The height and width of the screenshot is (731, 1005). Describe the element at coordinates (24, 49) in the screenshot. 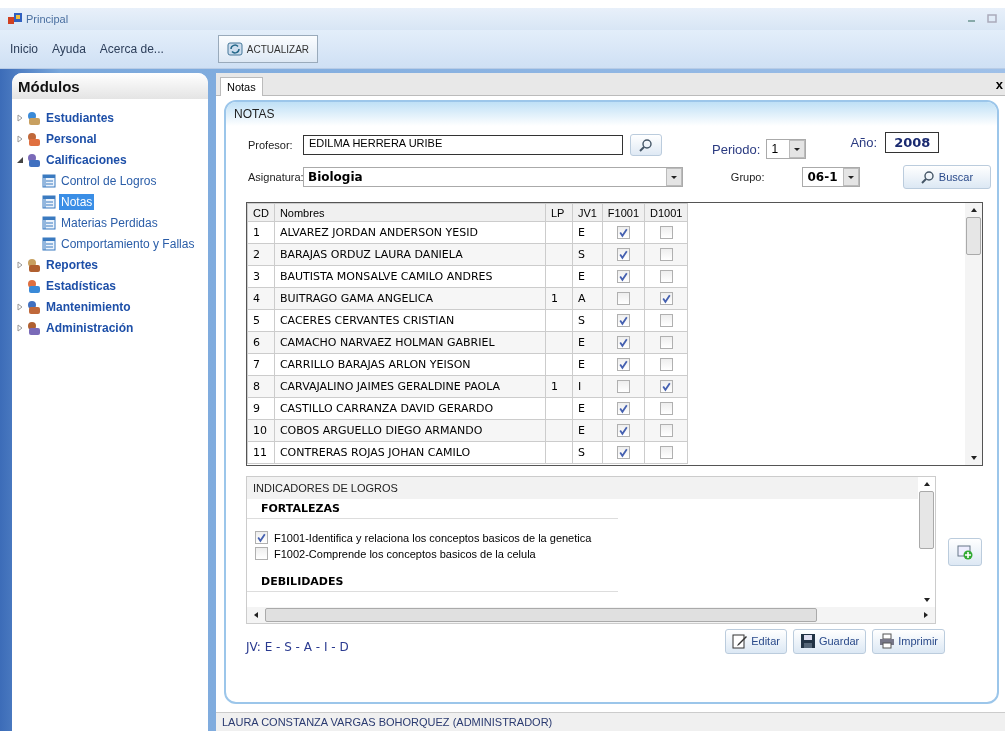

I see `menu-item: Inicio` at that location.